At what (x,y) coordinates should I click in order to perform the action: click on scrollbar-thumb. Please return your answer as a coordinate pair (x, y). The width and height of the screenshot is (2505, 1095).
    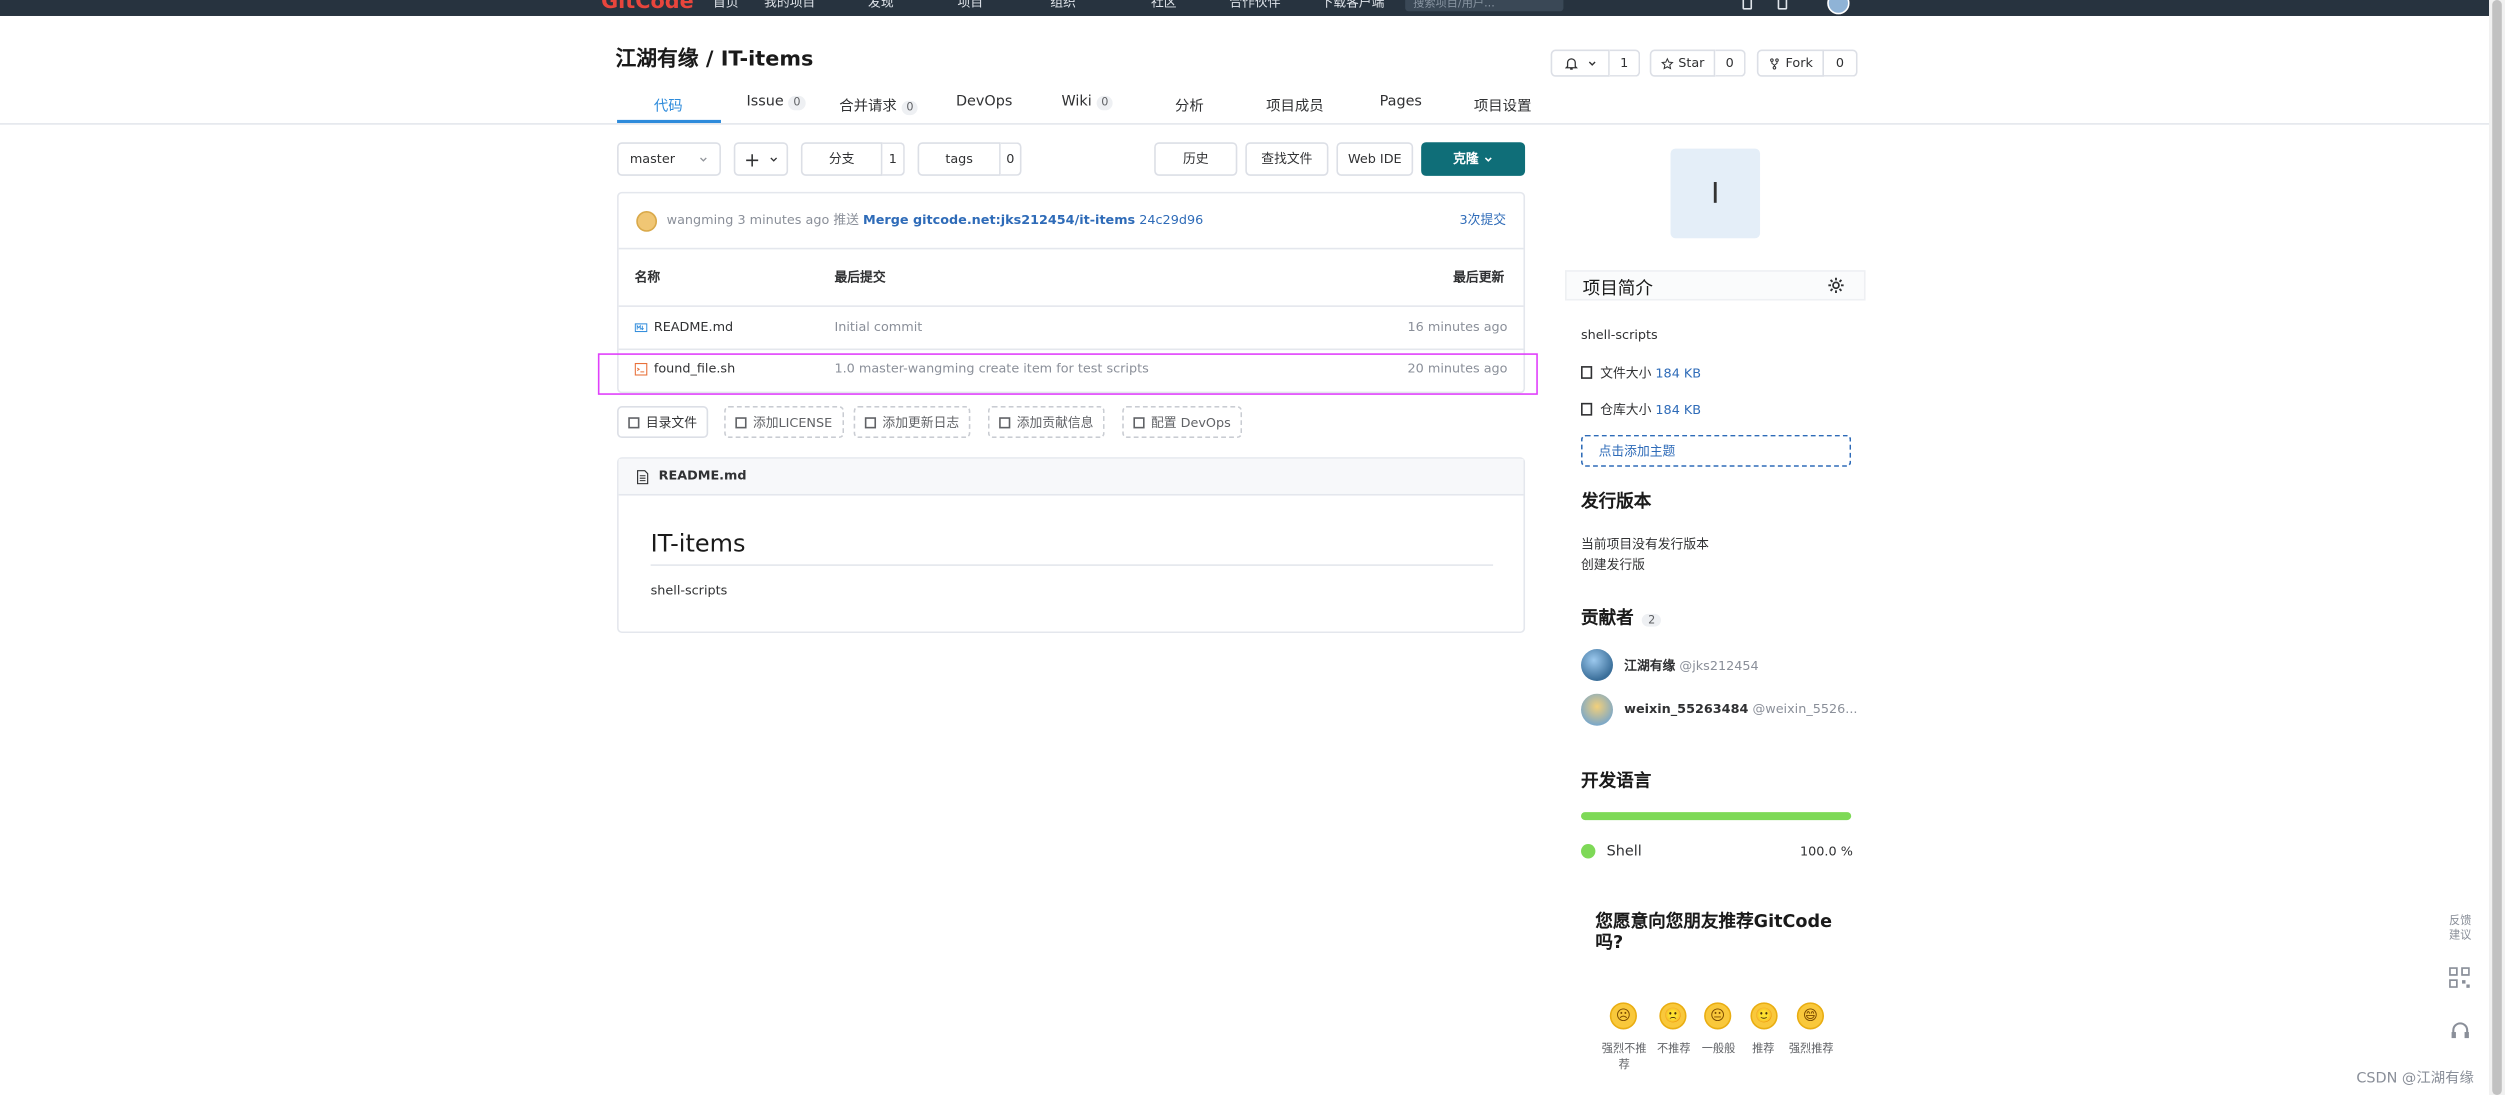
    Looking at the image, I should click on (2497, 547).